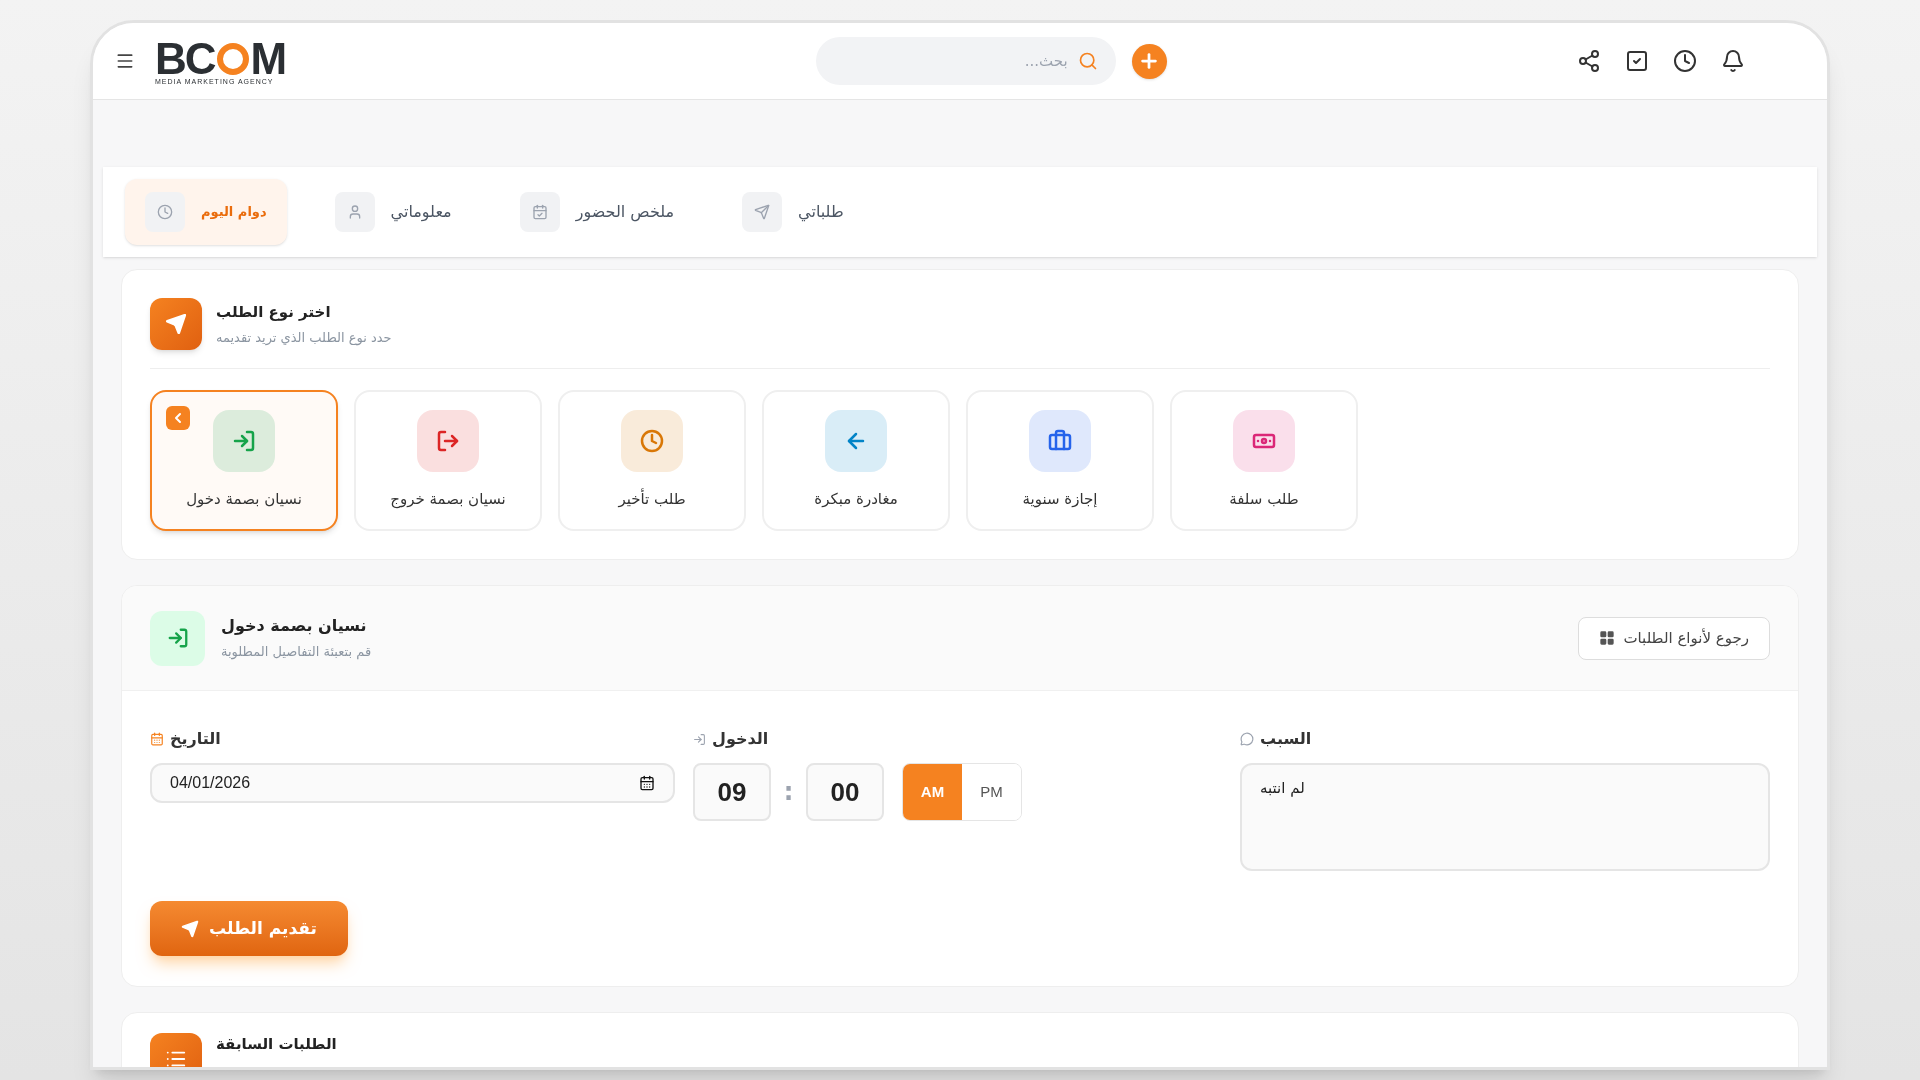 The image size is (1920, 1080). I want to click on form-subtitle: قم بتعبئة التفاصيل المطلوبة, so click(297, 652).